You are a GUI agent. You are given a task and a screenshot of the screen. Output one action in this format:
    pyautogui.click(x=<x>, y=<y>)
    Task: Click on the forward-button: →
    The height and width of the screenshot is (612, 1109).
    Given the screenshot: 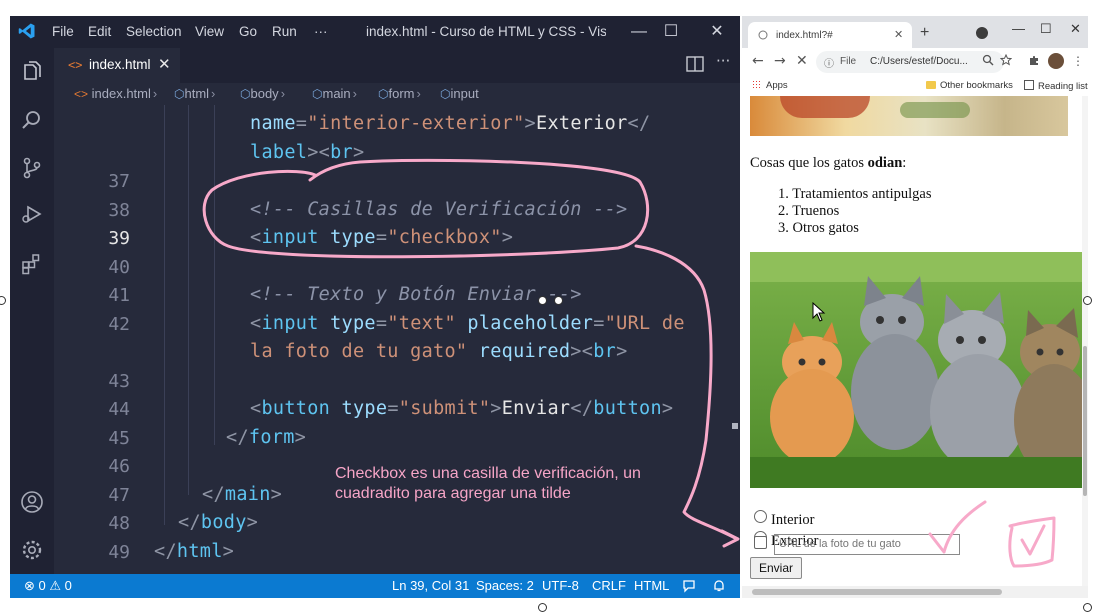 What is the action you would take?
    pyautogui.click(x=780, y=61)
    